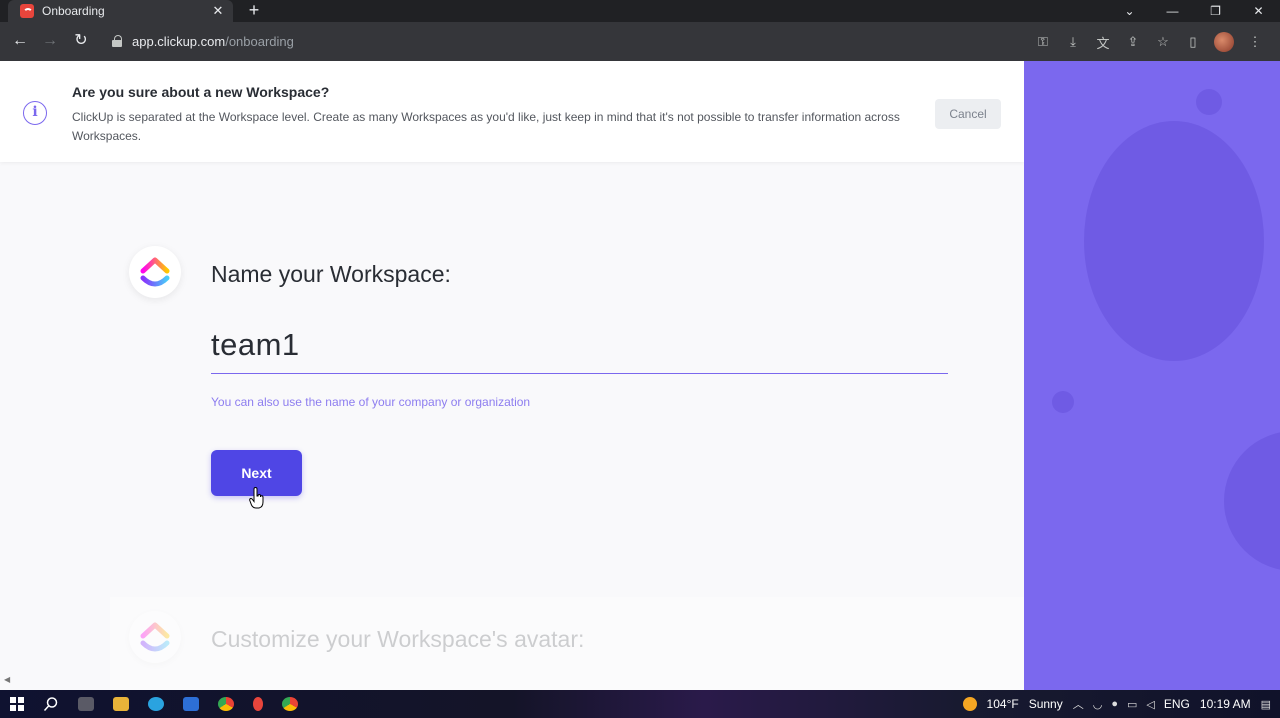 The height and width of the screenshot is (718, 1280). What do you see at coordinates (969, 704) in the screenshot?
I see `sunny-weather-icon` at bounding box center [969, 704].